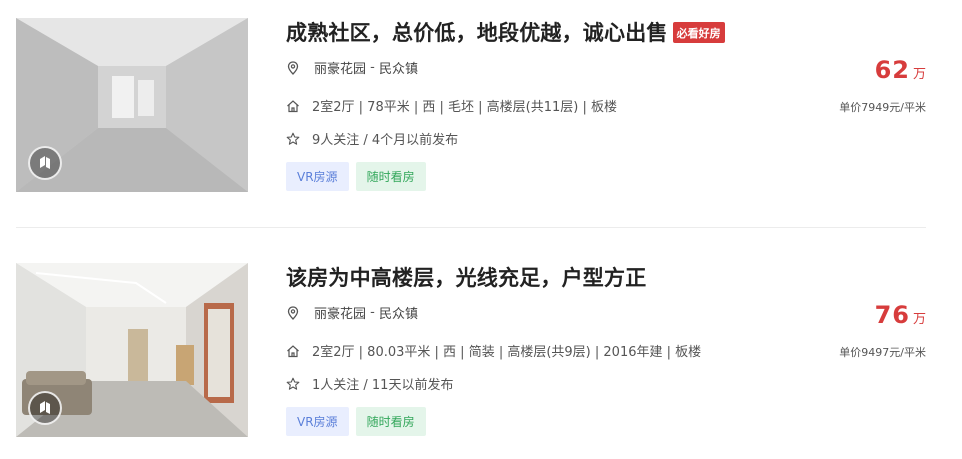  Describe the element at coordinates (464, 107) in the screenshot. I see `house-info-text: 2室2厅 | 78平米 | 西 | 毛坯 | 高楼层(共11层) | 板楼` at that location.